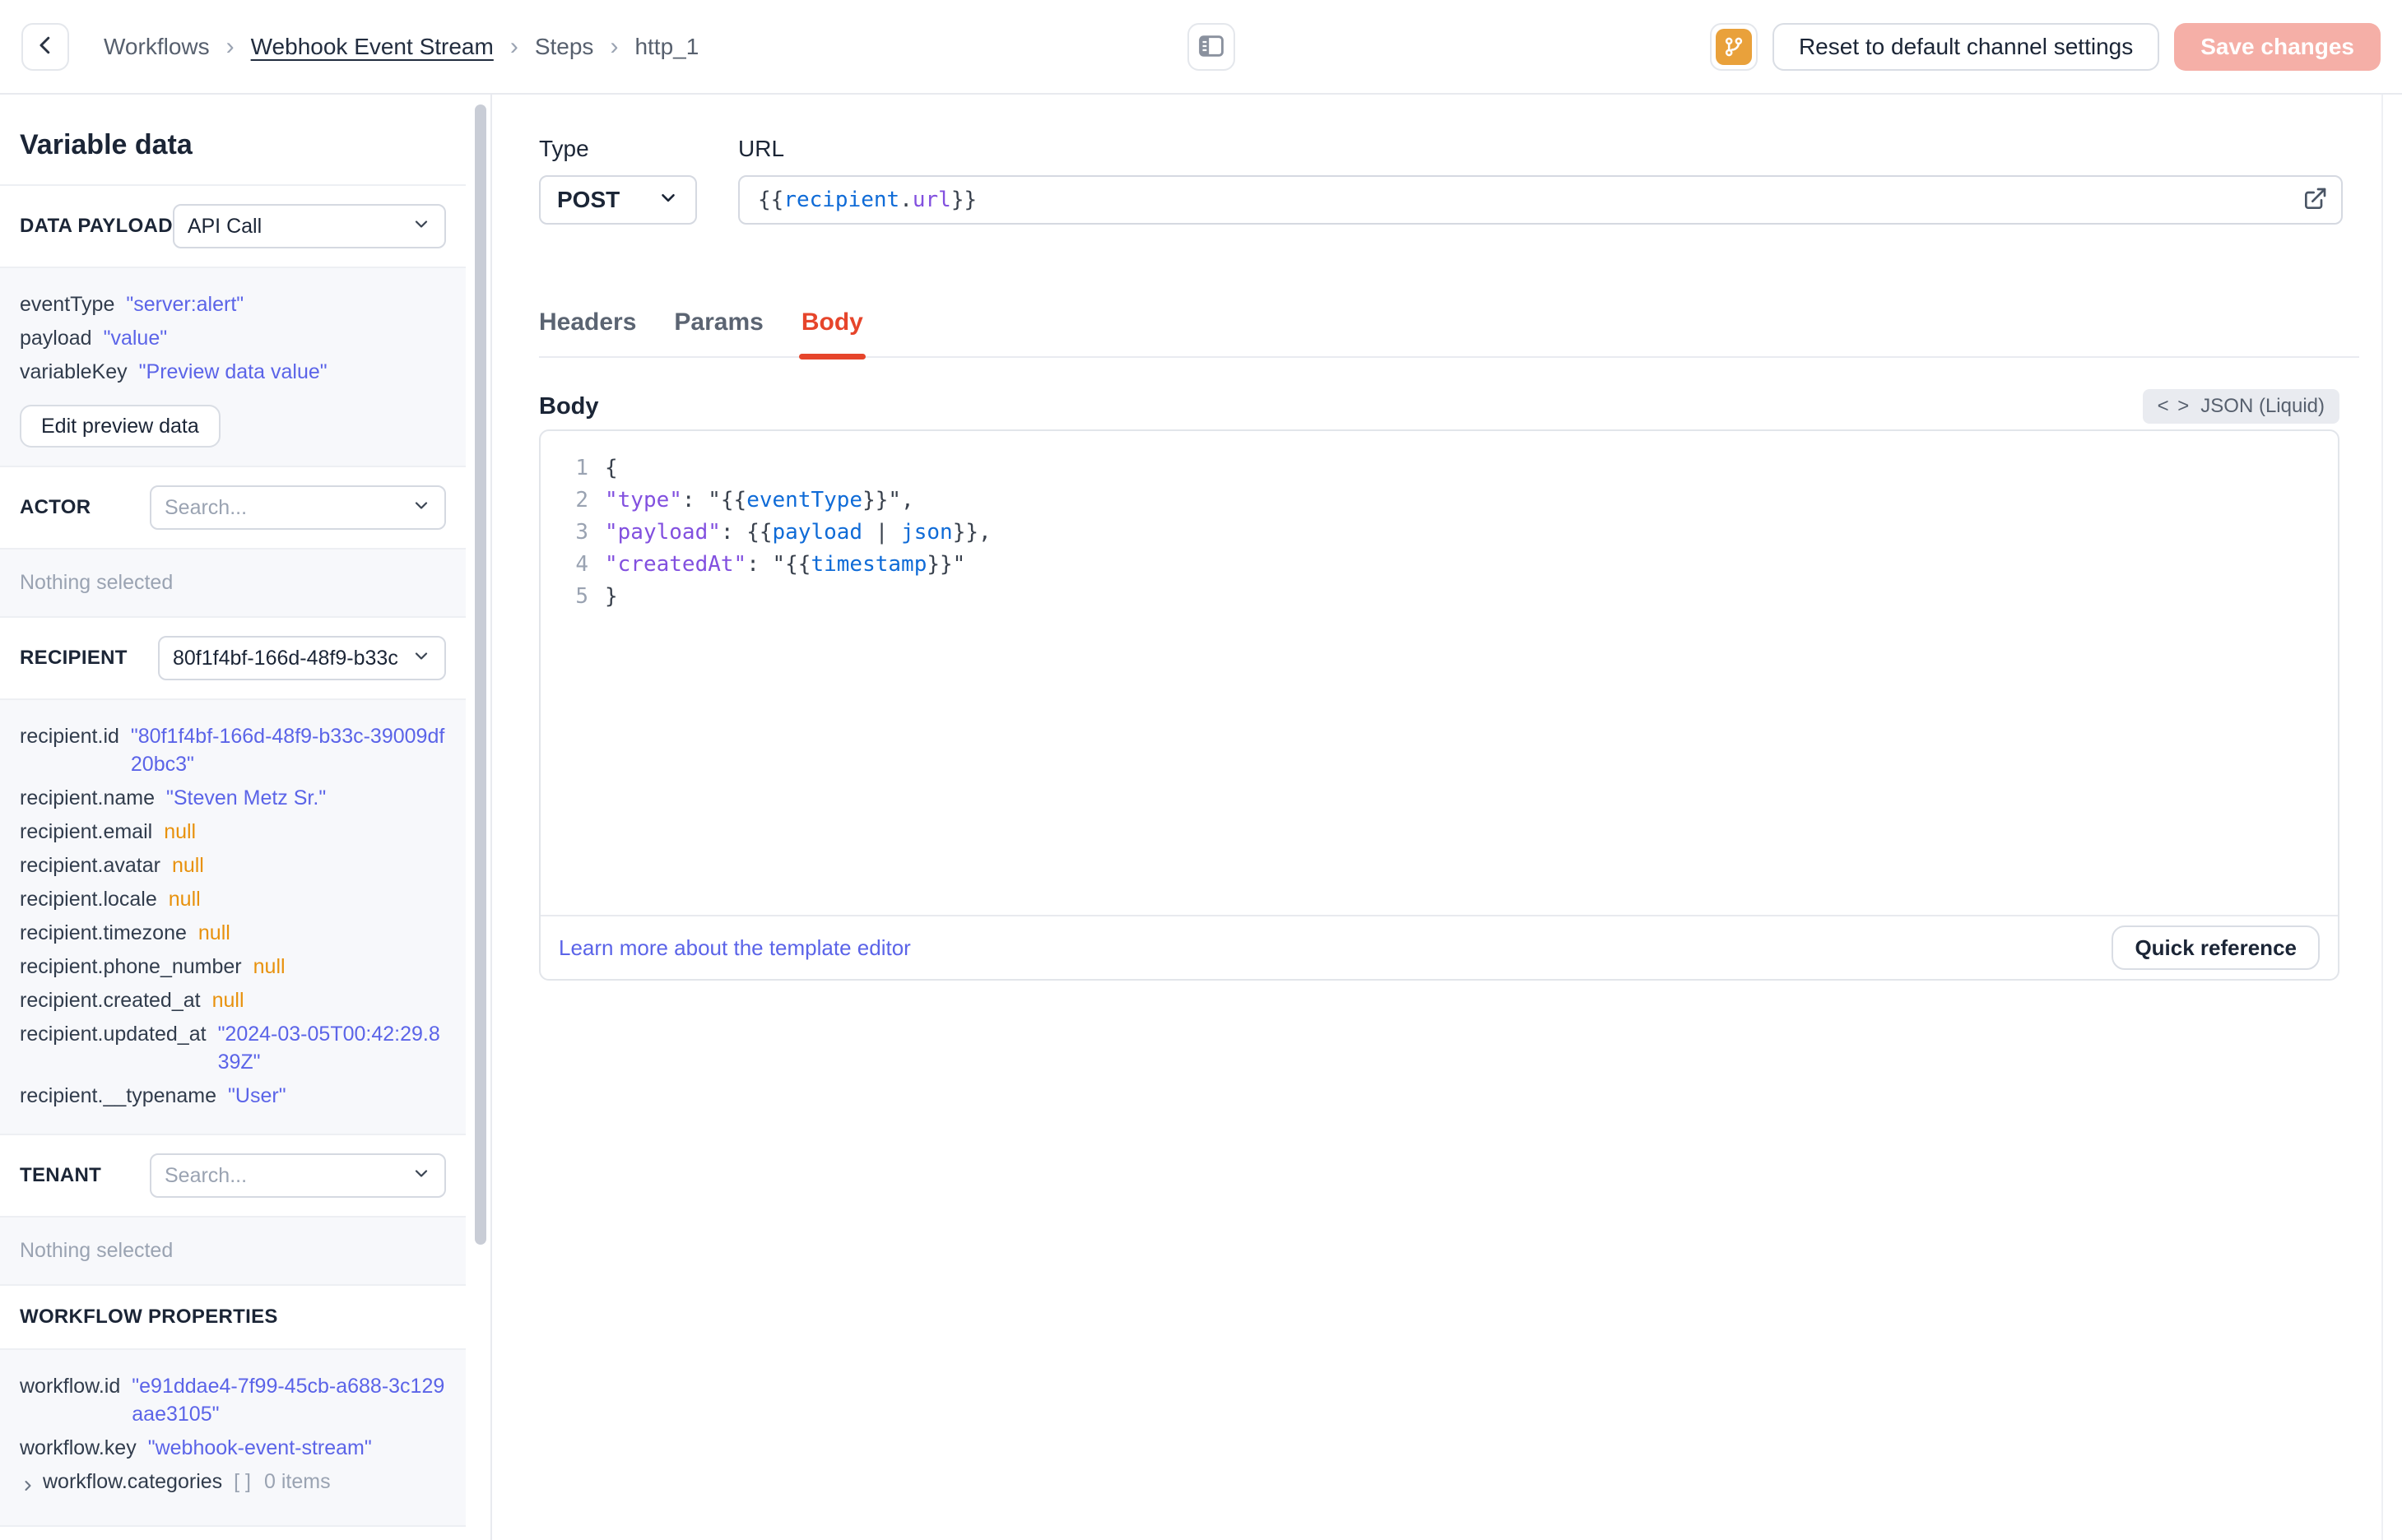 Image resolution: width=2402 pixels, height=1540 pixels. What do you see at coordinates (242, 1481) in the screenshot?
I see `kv-value: [ ]` at bounding box center [242, 1481].